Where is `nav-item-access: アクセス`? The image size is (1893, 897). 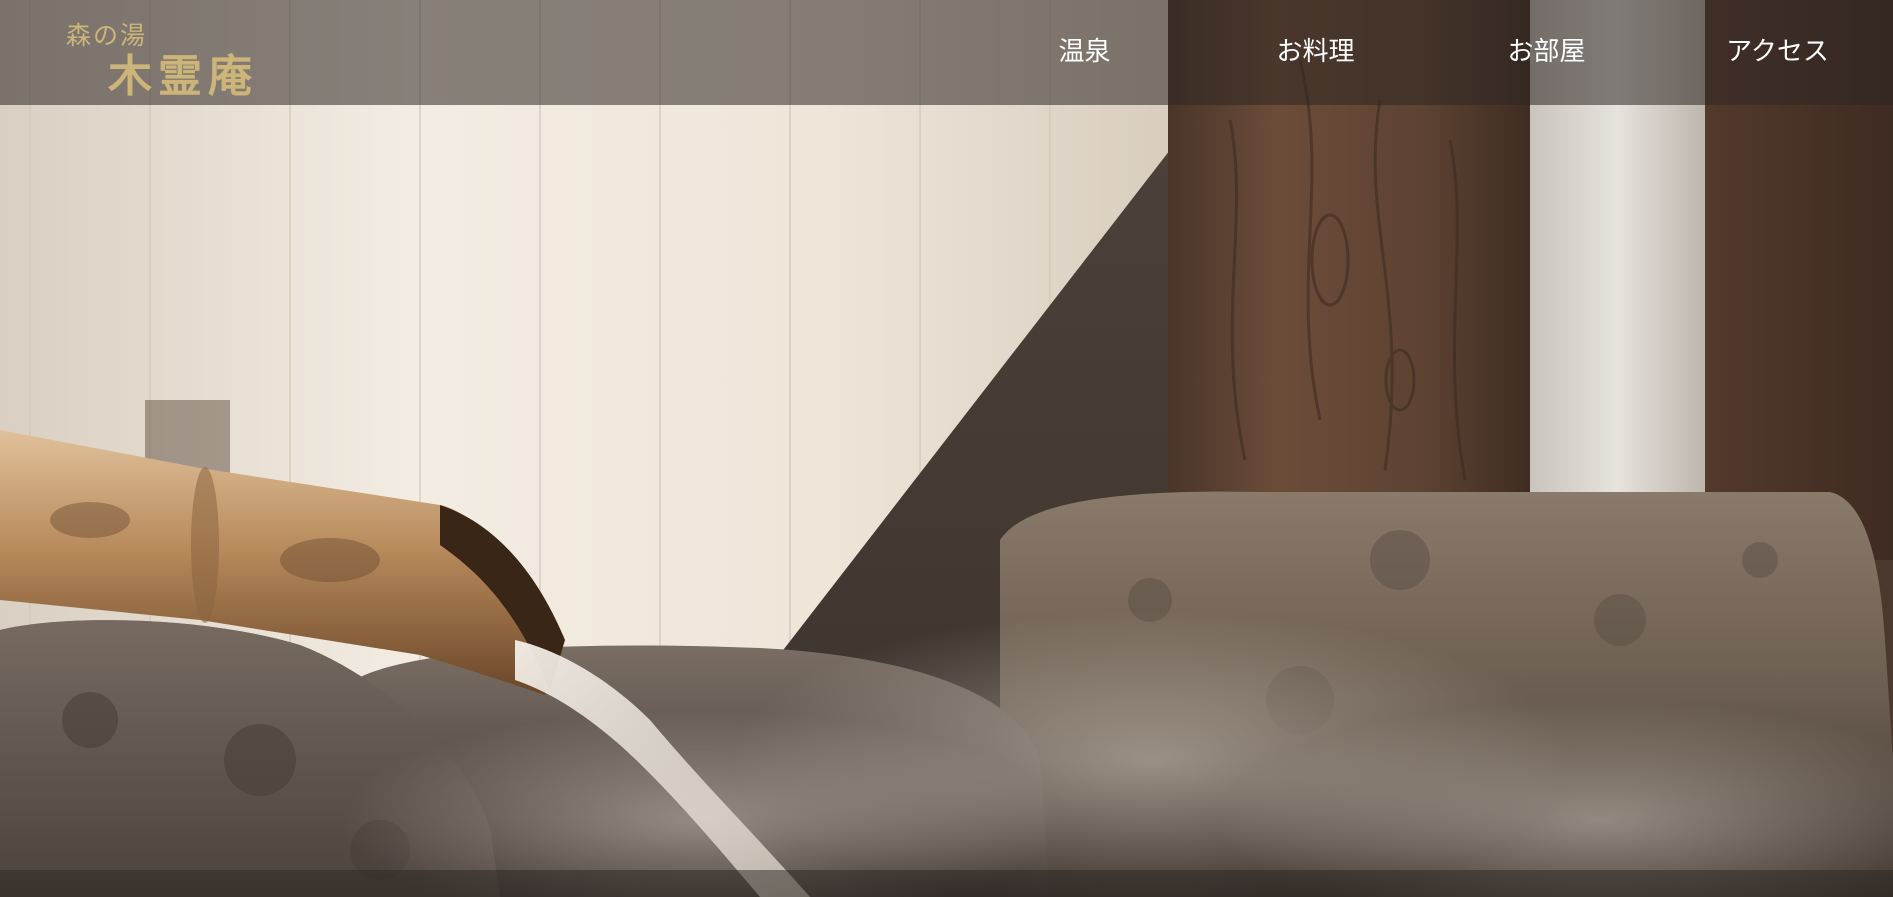 nav-item-access: アクセス is located at coordinates (1777, 52).